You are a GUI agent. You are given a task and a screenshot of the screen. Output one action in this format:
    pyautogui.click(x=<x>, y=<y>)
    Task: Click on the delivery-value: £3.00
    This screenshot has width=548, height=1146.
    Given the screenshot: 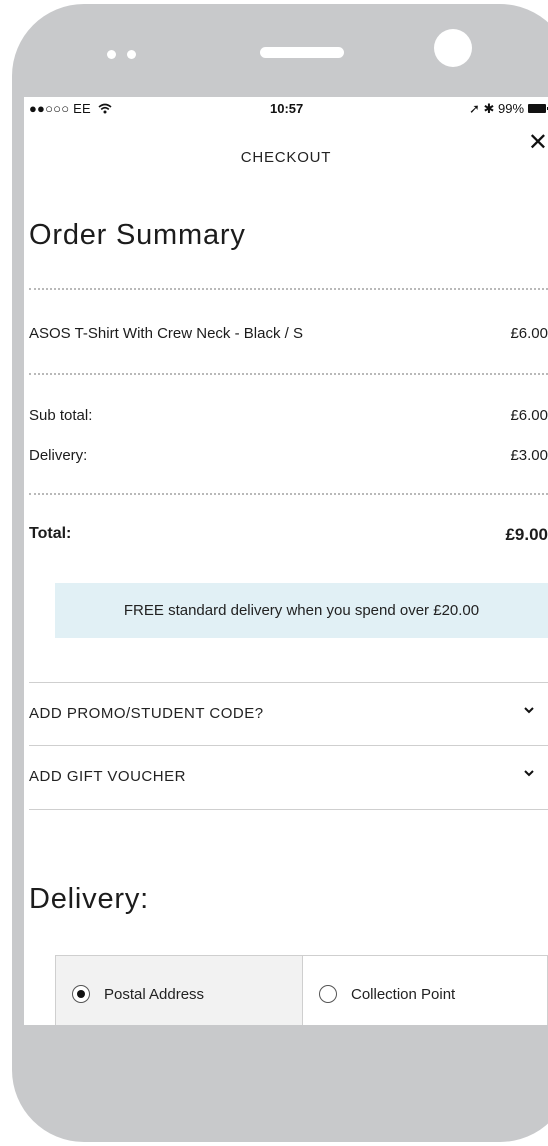 What is the action you would take?
    pyautogui.click(x=529, y=455)
    